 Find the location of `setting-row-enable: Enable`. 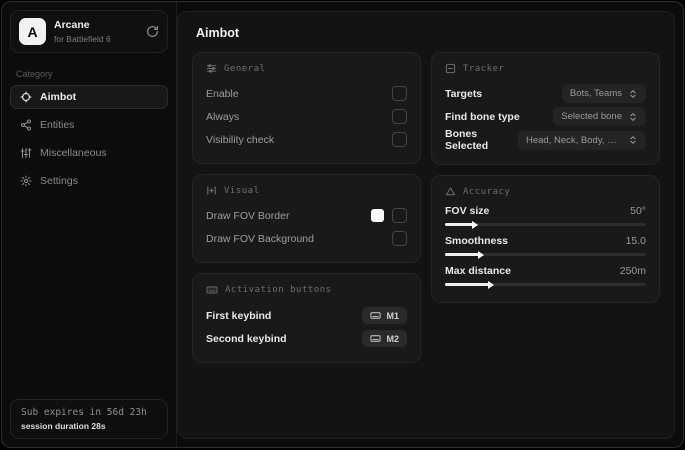

setting-row-enable: Enable is located at coordinates (306, 93).